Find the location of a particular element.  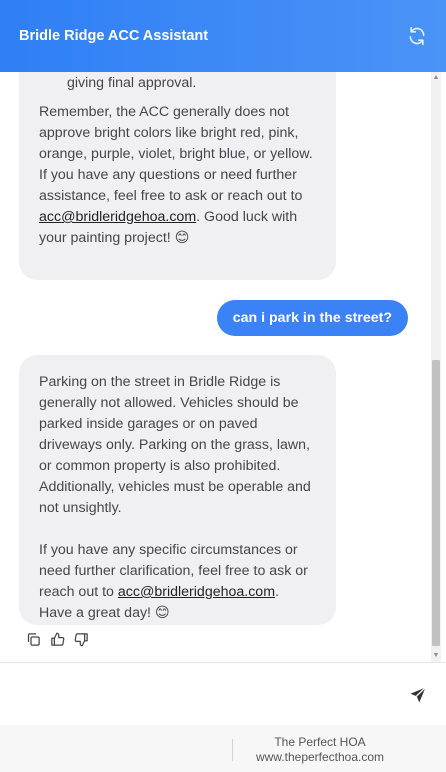

footer-branding: The Perfect HOA www.theperfecthoa.com is located at coordinates (320, 750).